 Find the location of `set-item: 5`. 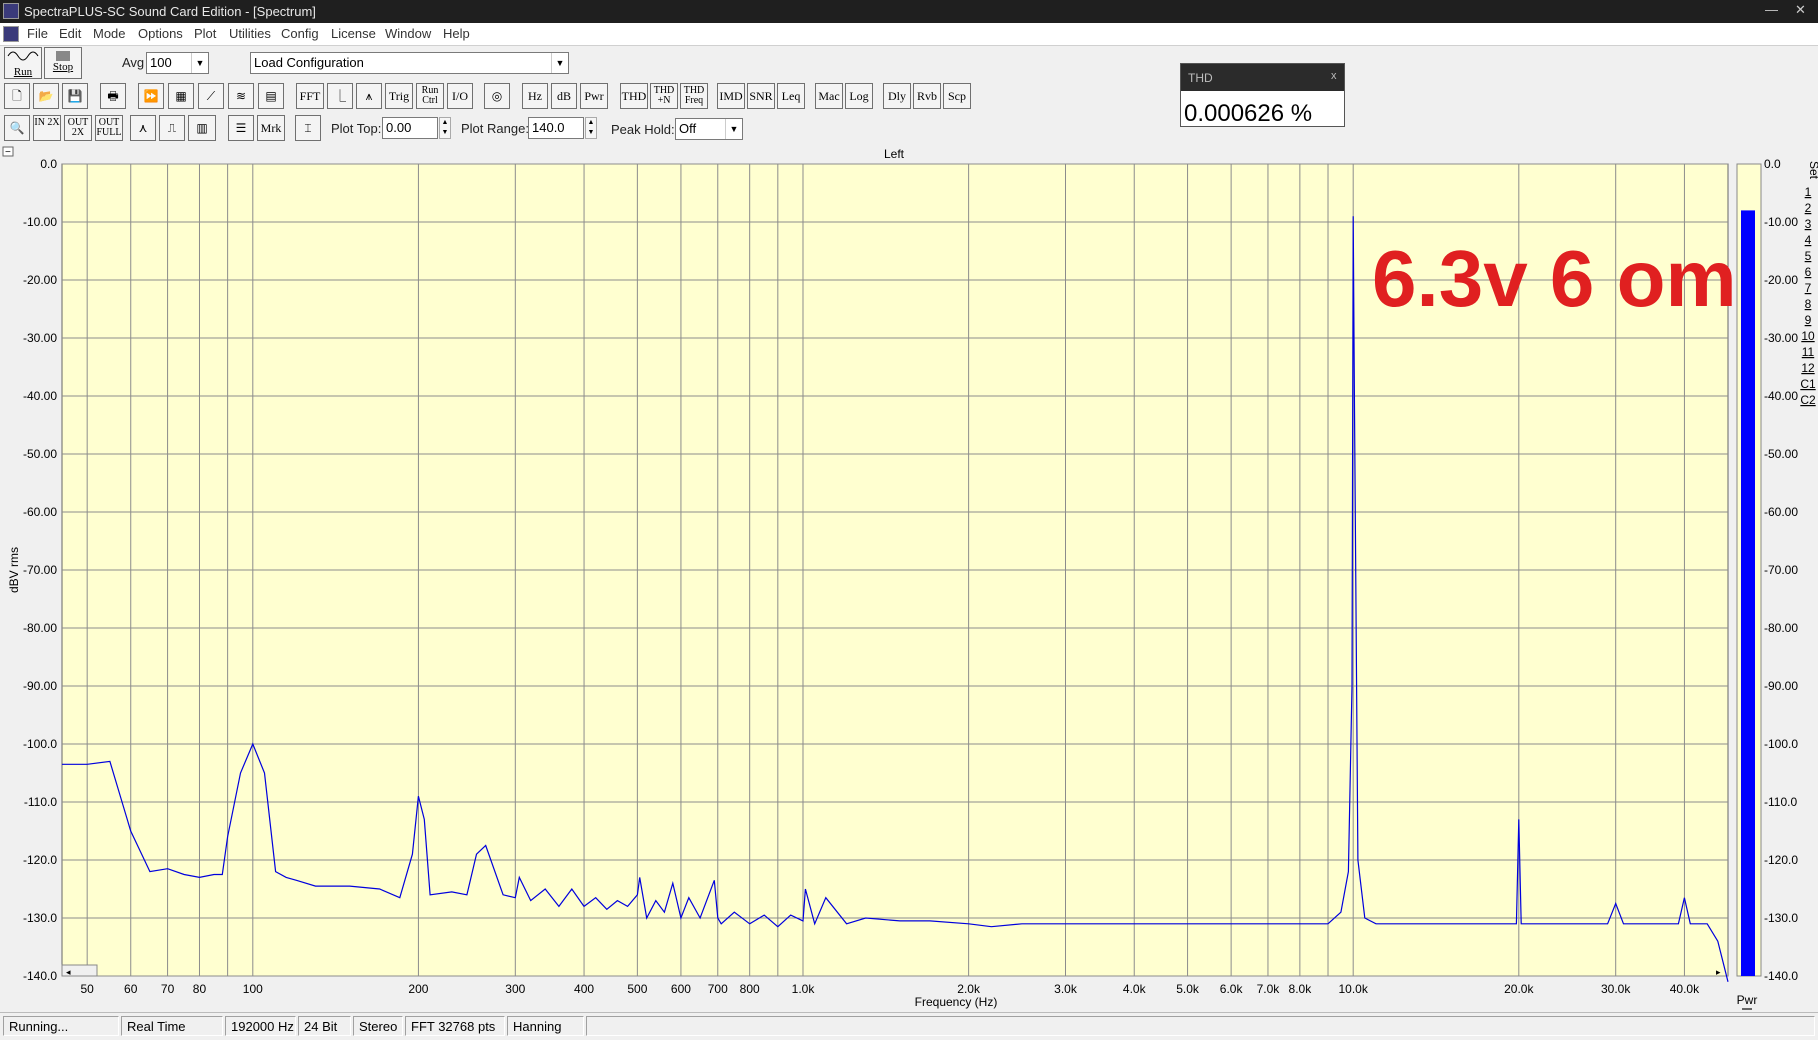

set-item: 5 is located at coordinates (1808, 256).